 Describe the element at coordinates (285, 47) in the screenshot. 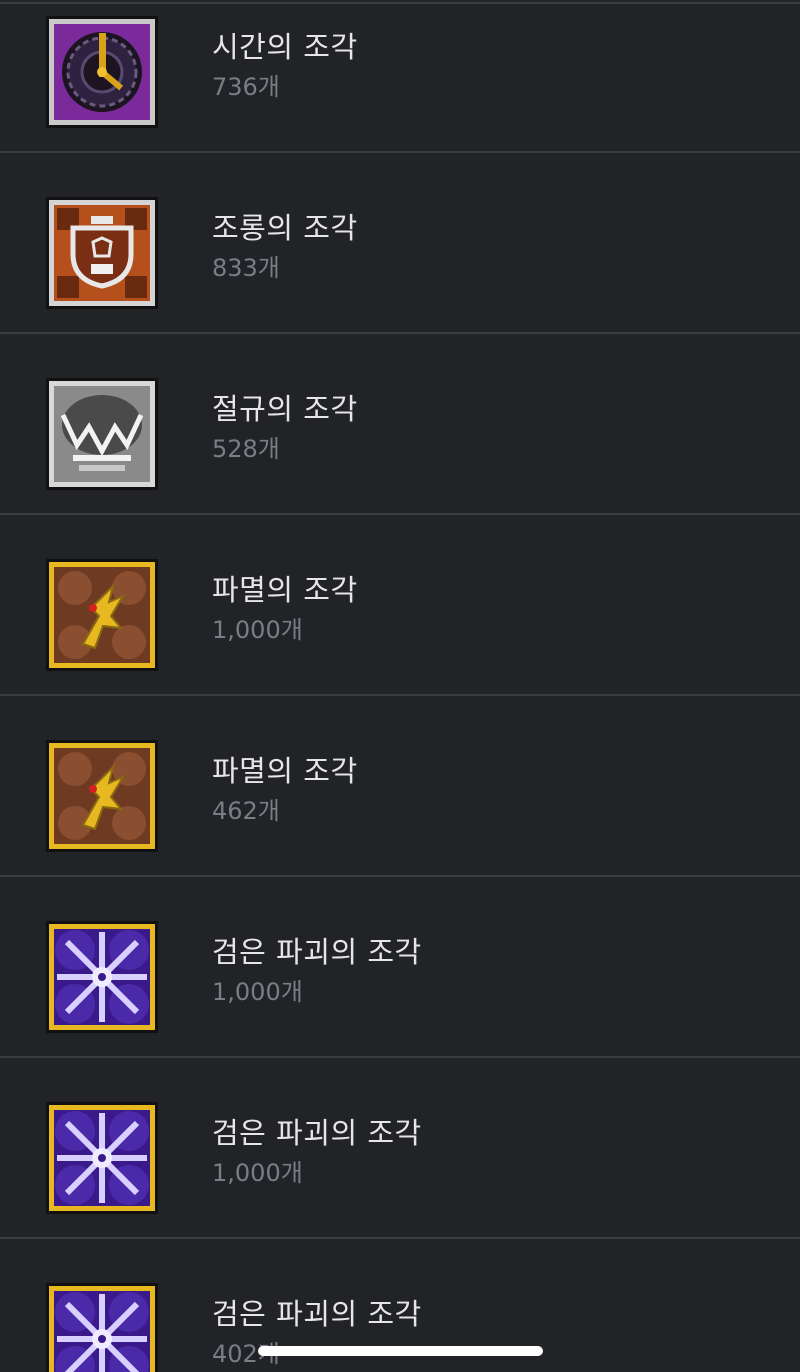

I see `item-name: 시간의 조각` at that location.